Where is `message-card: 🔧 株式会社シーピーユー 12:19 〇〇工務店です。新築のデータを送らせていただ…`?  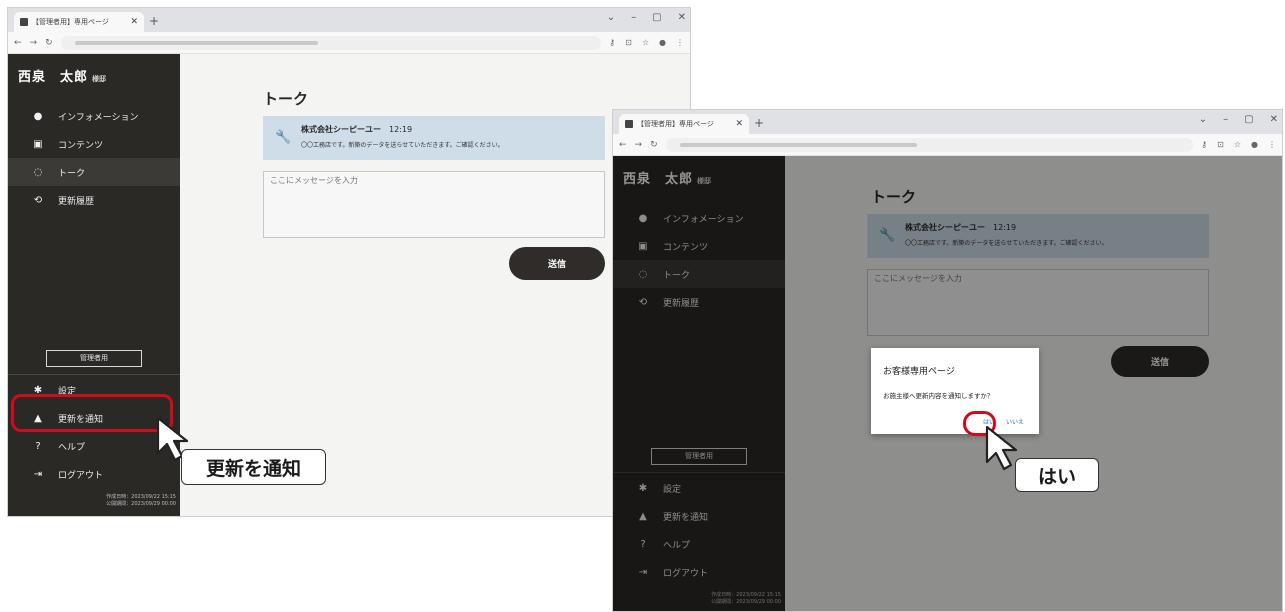
message-card: 🔧 株式会社シーピーユー 12:19 〇〇工務店です。新築のデータを送らせていただ… is located at coordinates (434, 138).